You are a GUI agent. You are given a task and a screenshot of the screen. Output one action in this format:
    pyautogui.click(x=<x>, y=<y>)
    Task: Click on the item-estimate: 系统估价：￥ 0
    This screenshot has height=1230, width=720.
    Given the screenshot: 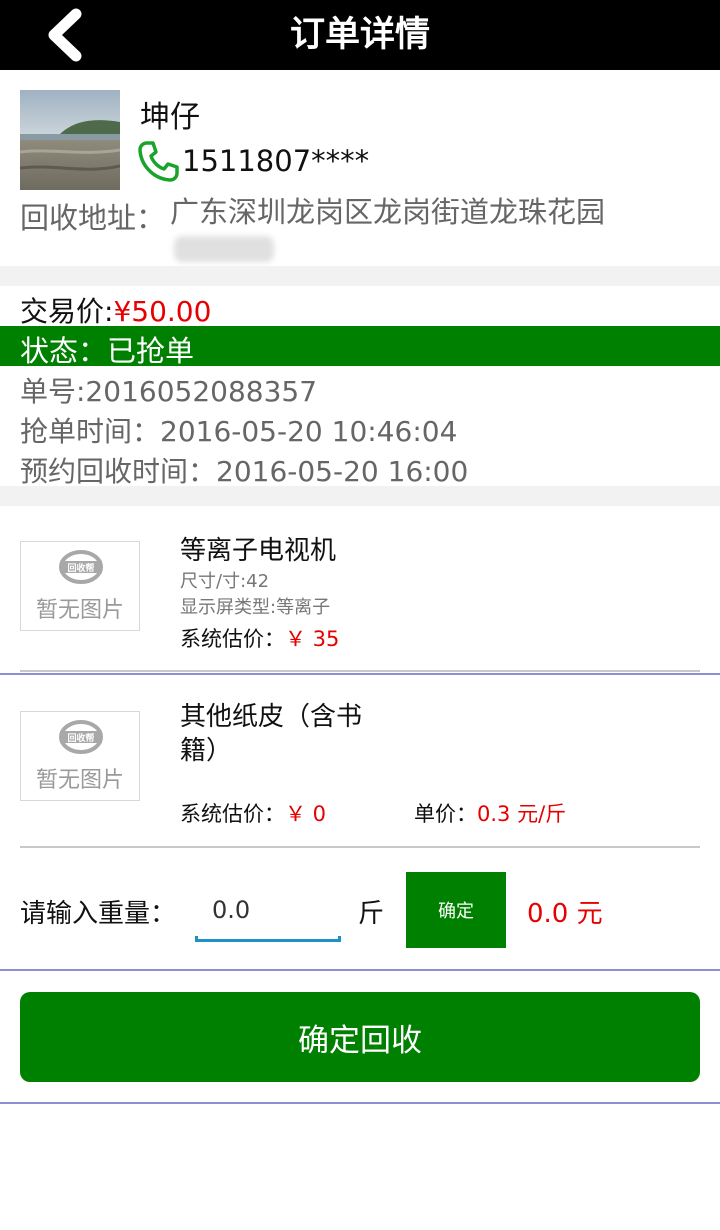 What is the action you would take?
    pyautogui.click(x=253, y=813)
    